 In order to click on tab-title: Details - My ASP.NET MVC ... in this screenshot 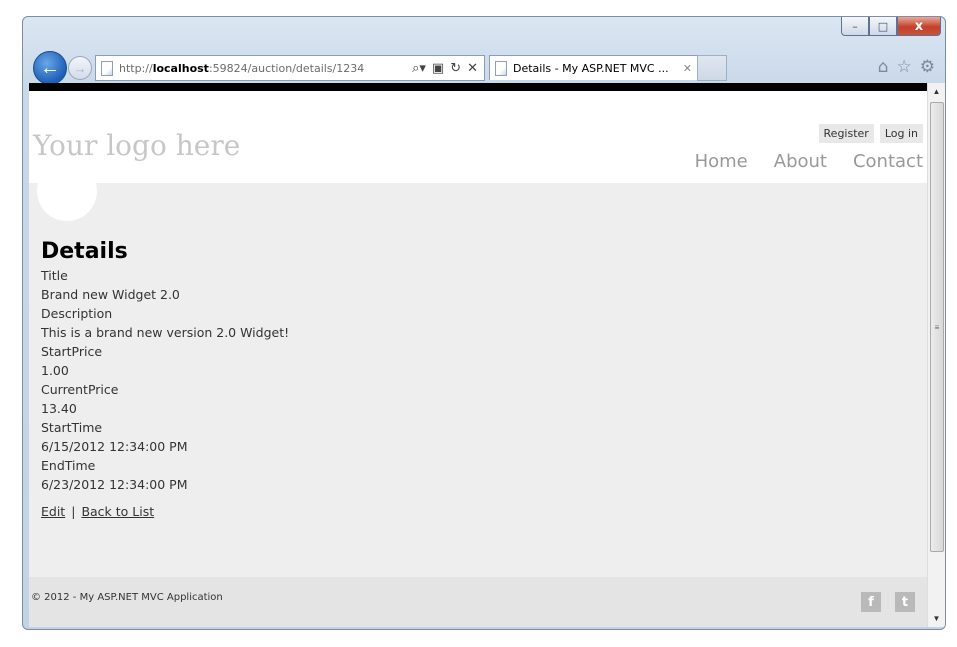, I will do `click(591, 68)`.